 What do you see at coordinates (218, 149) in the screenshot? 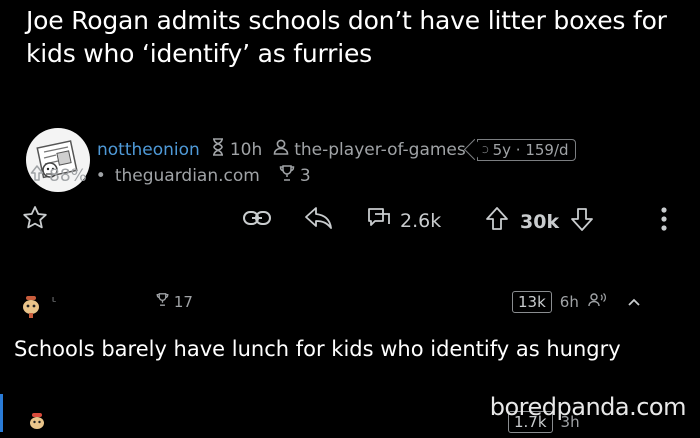
I see `hourglass-icon` at bounding box center [218, 149].